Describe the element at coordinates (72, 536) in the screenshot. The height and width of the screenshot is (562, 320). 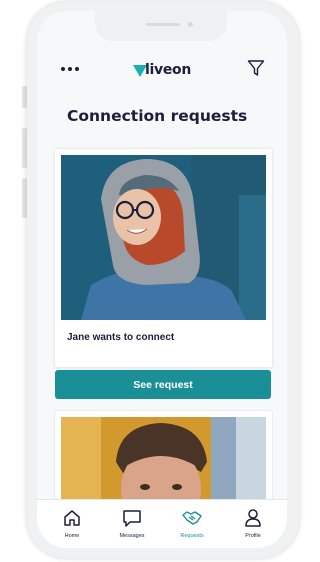
I see `tab-label: Home` at that location.